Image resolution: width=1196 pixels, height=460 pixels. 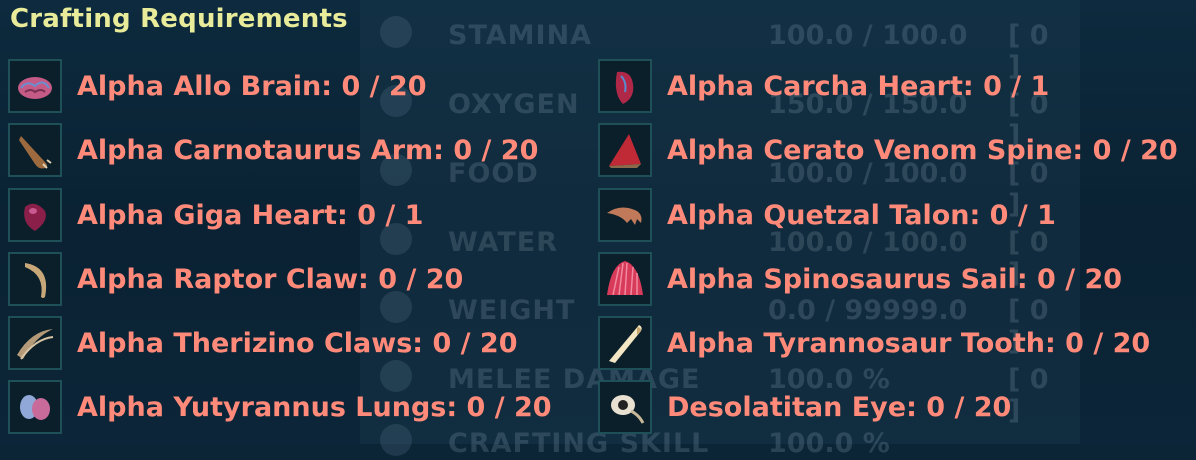 What do you see at coordinates (720, 47) in the screenshot?
I see `bg-stat-stamina: STAMINA 100.0 / 100.0 [ 0 ]` at bounding box center [720, 47].